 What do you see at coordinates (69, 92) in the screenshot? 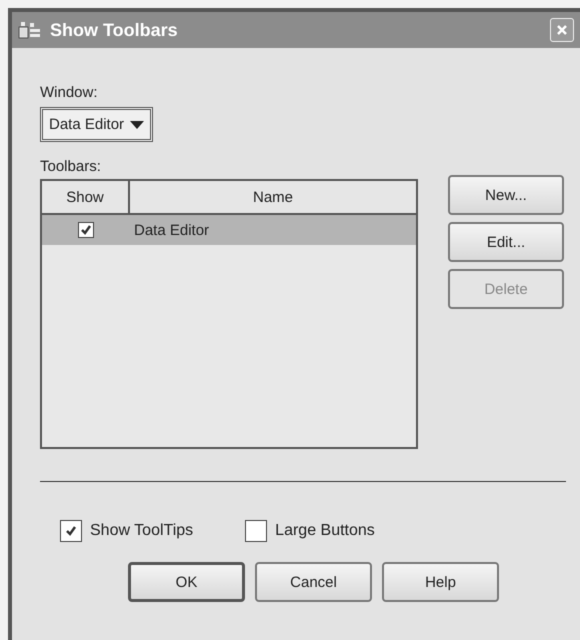
I see `window-label: Window:` at bounding box center [69, 92].